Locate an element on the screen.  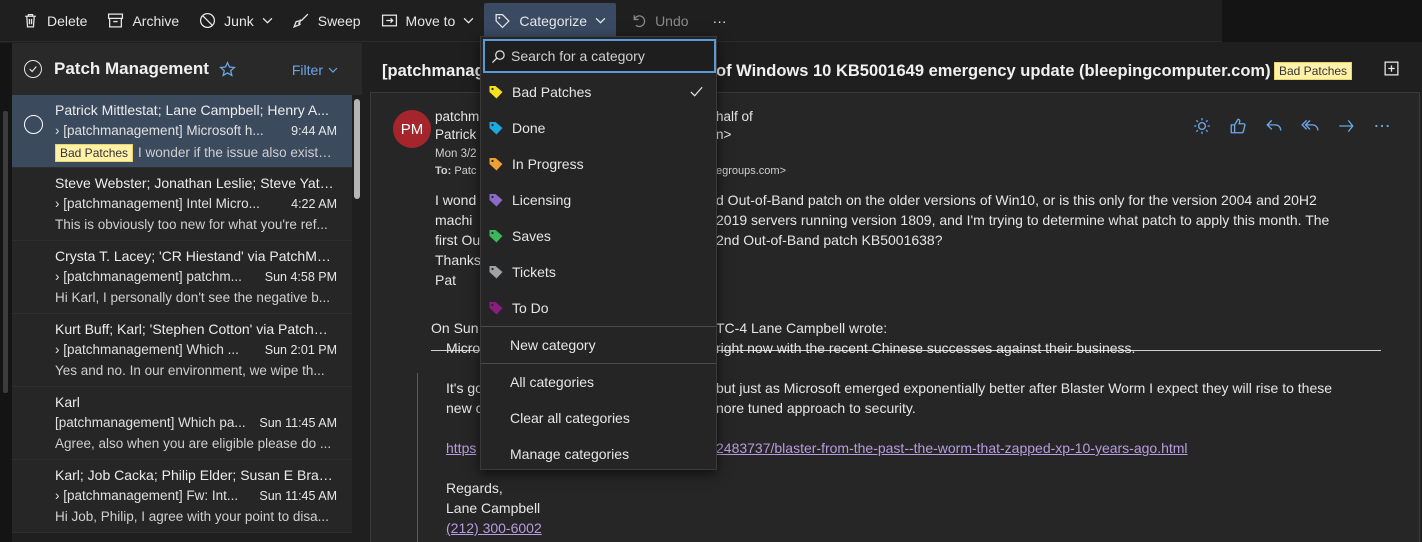
undo-label: Undo is located at coordinates (672, 20).